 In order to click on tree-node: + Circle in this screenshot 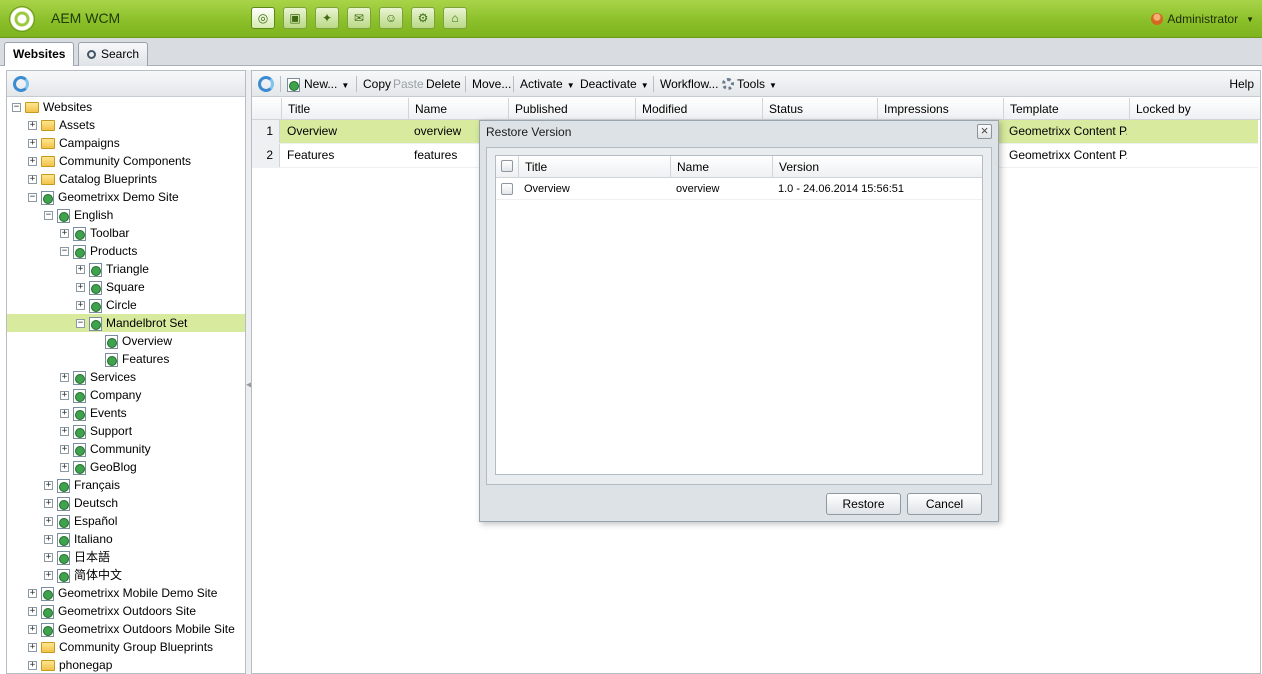, I will do `click(126, 305)`.